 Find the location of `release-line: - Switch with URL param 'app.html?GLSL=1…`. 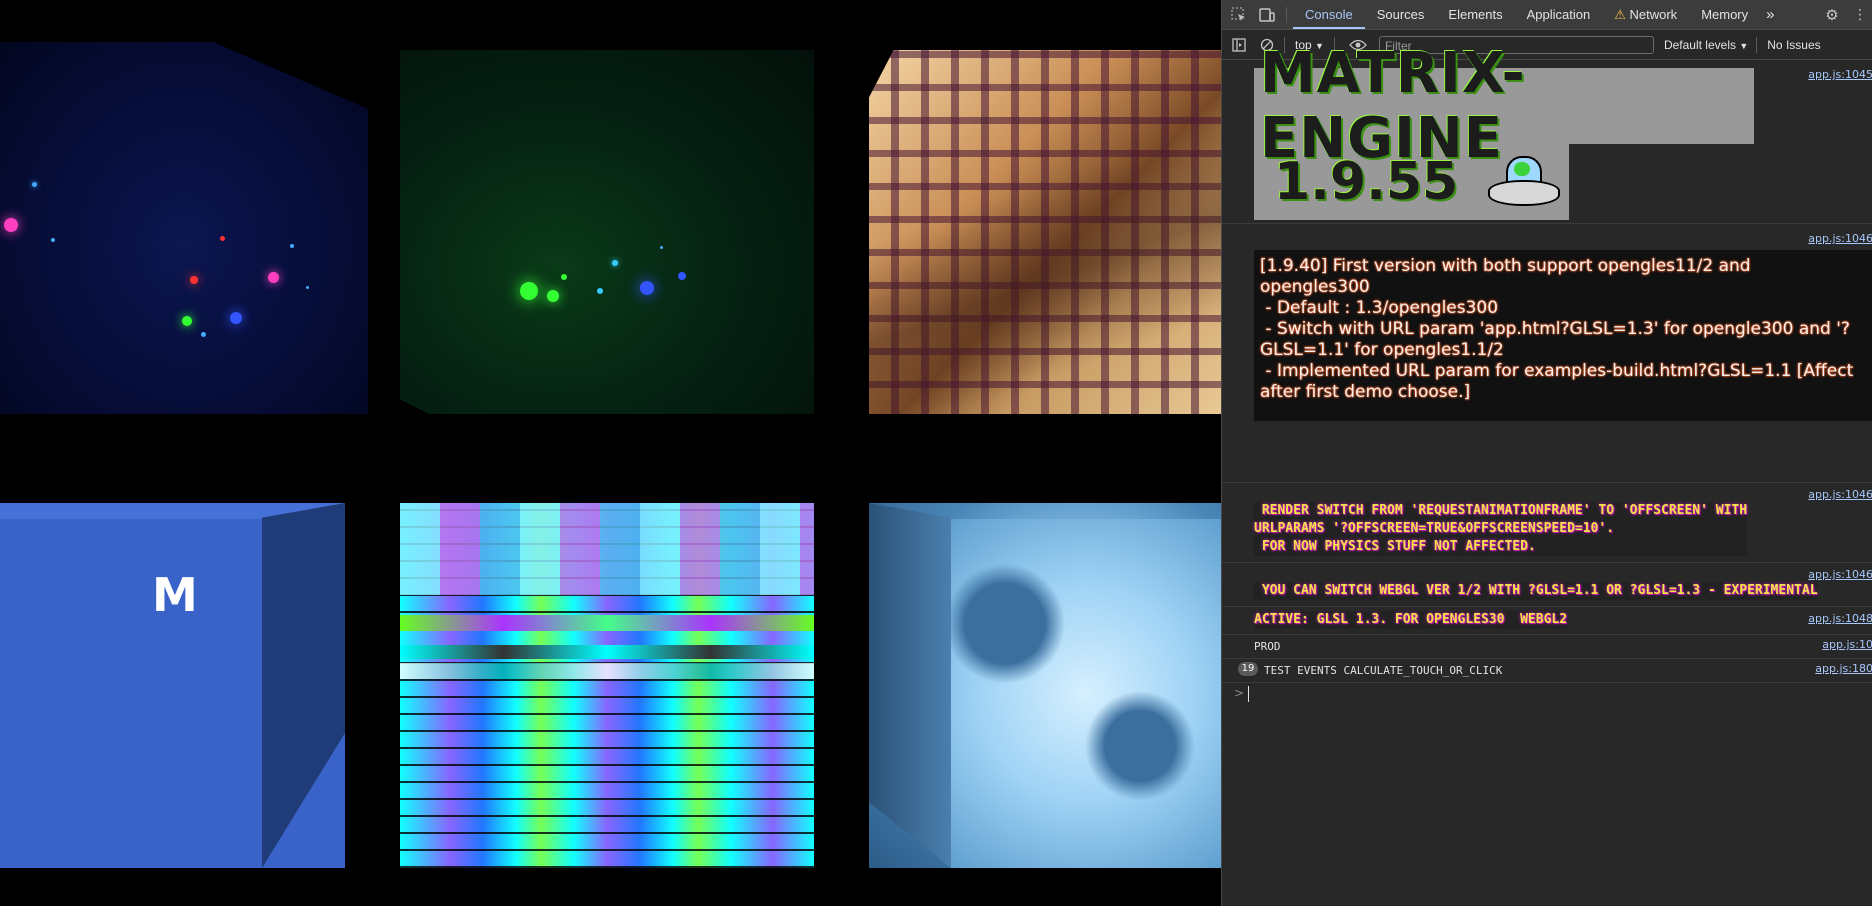

release-line: - Switch with URL param 'app.html?GLSL=1… is located at coordinates (1555, 329).